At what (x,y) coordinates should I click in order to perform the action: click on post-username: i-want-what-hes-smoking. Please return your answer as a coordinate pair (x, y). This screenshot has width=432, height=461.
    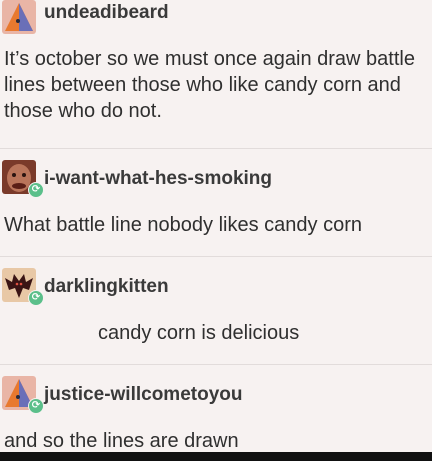
    Looking at the image, I should click on (158, 179).